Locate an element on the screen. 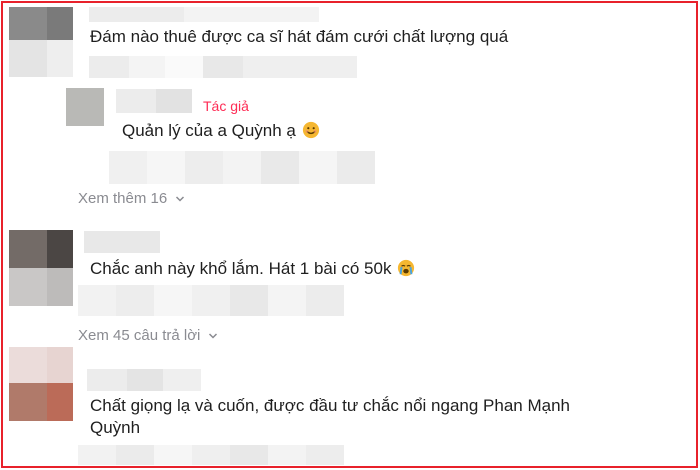 The height and width of the screenshot is (470, 700). crying-face-emoji is located at coordinates (406, 268).